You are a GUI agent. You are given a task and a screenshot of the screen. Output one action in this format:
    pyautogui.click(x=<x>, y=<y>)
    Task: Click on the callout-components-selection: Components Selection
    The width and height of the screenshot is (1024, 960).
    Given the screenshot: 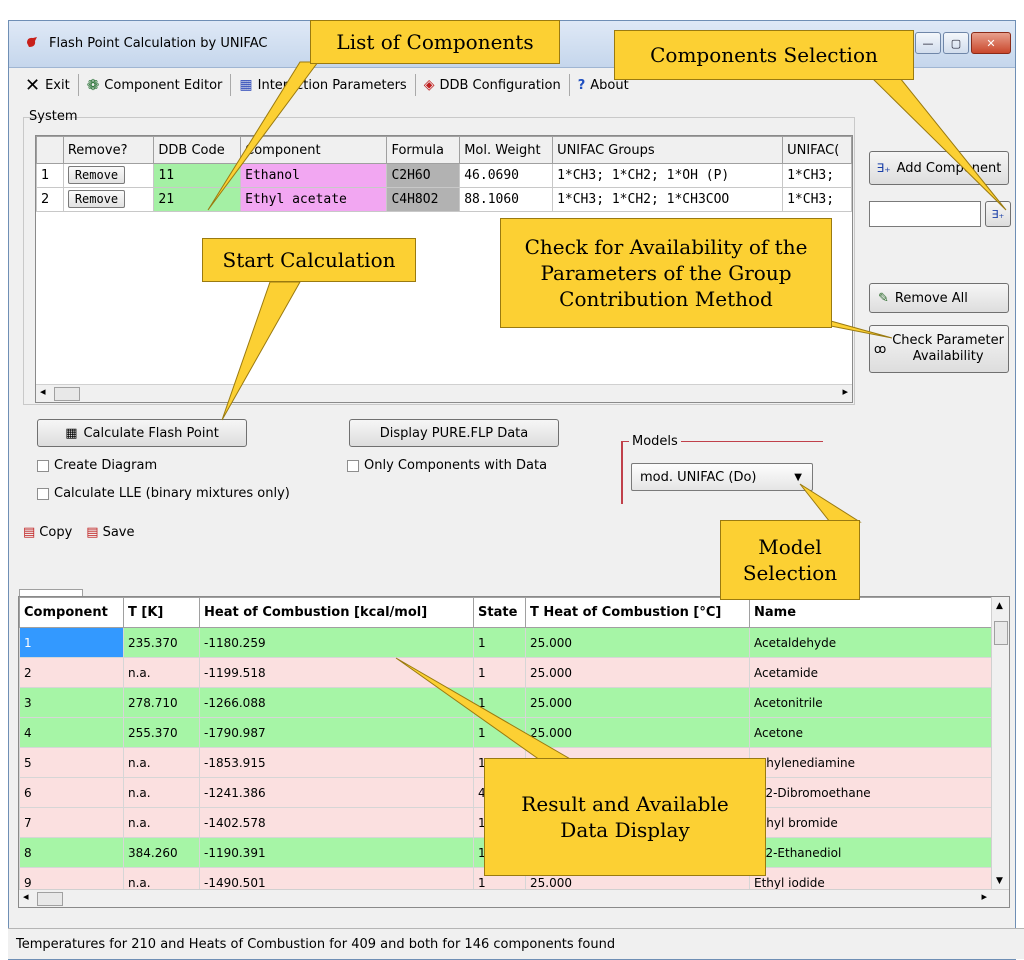 What is the action you would take?
    pyautogui.click(x=764, y=55)
    